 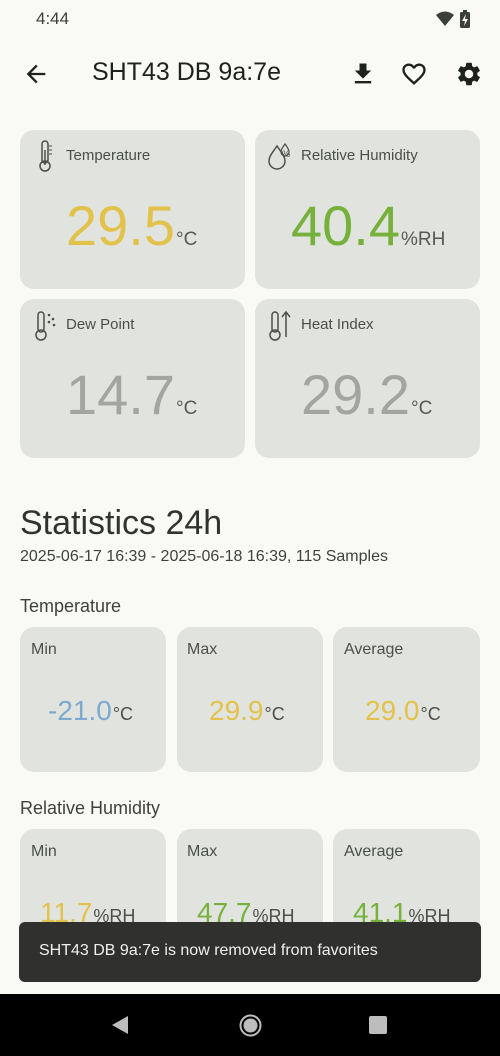 What do you see at coordinates (445, 18) in the screenshot?
I see `wifi-icon` at bounding box center [445, 18].